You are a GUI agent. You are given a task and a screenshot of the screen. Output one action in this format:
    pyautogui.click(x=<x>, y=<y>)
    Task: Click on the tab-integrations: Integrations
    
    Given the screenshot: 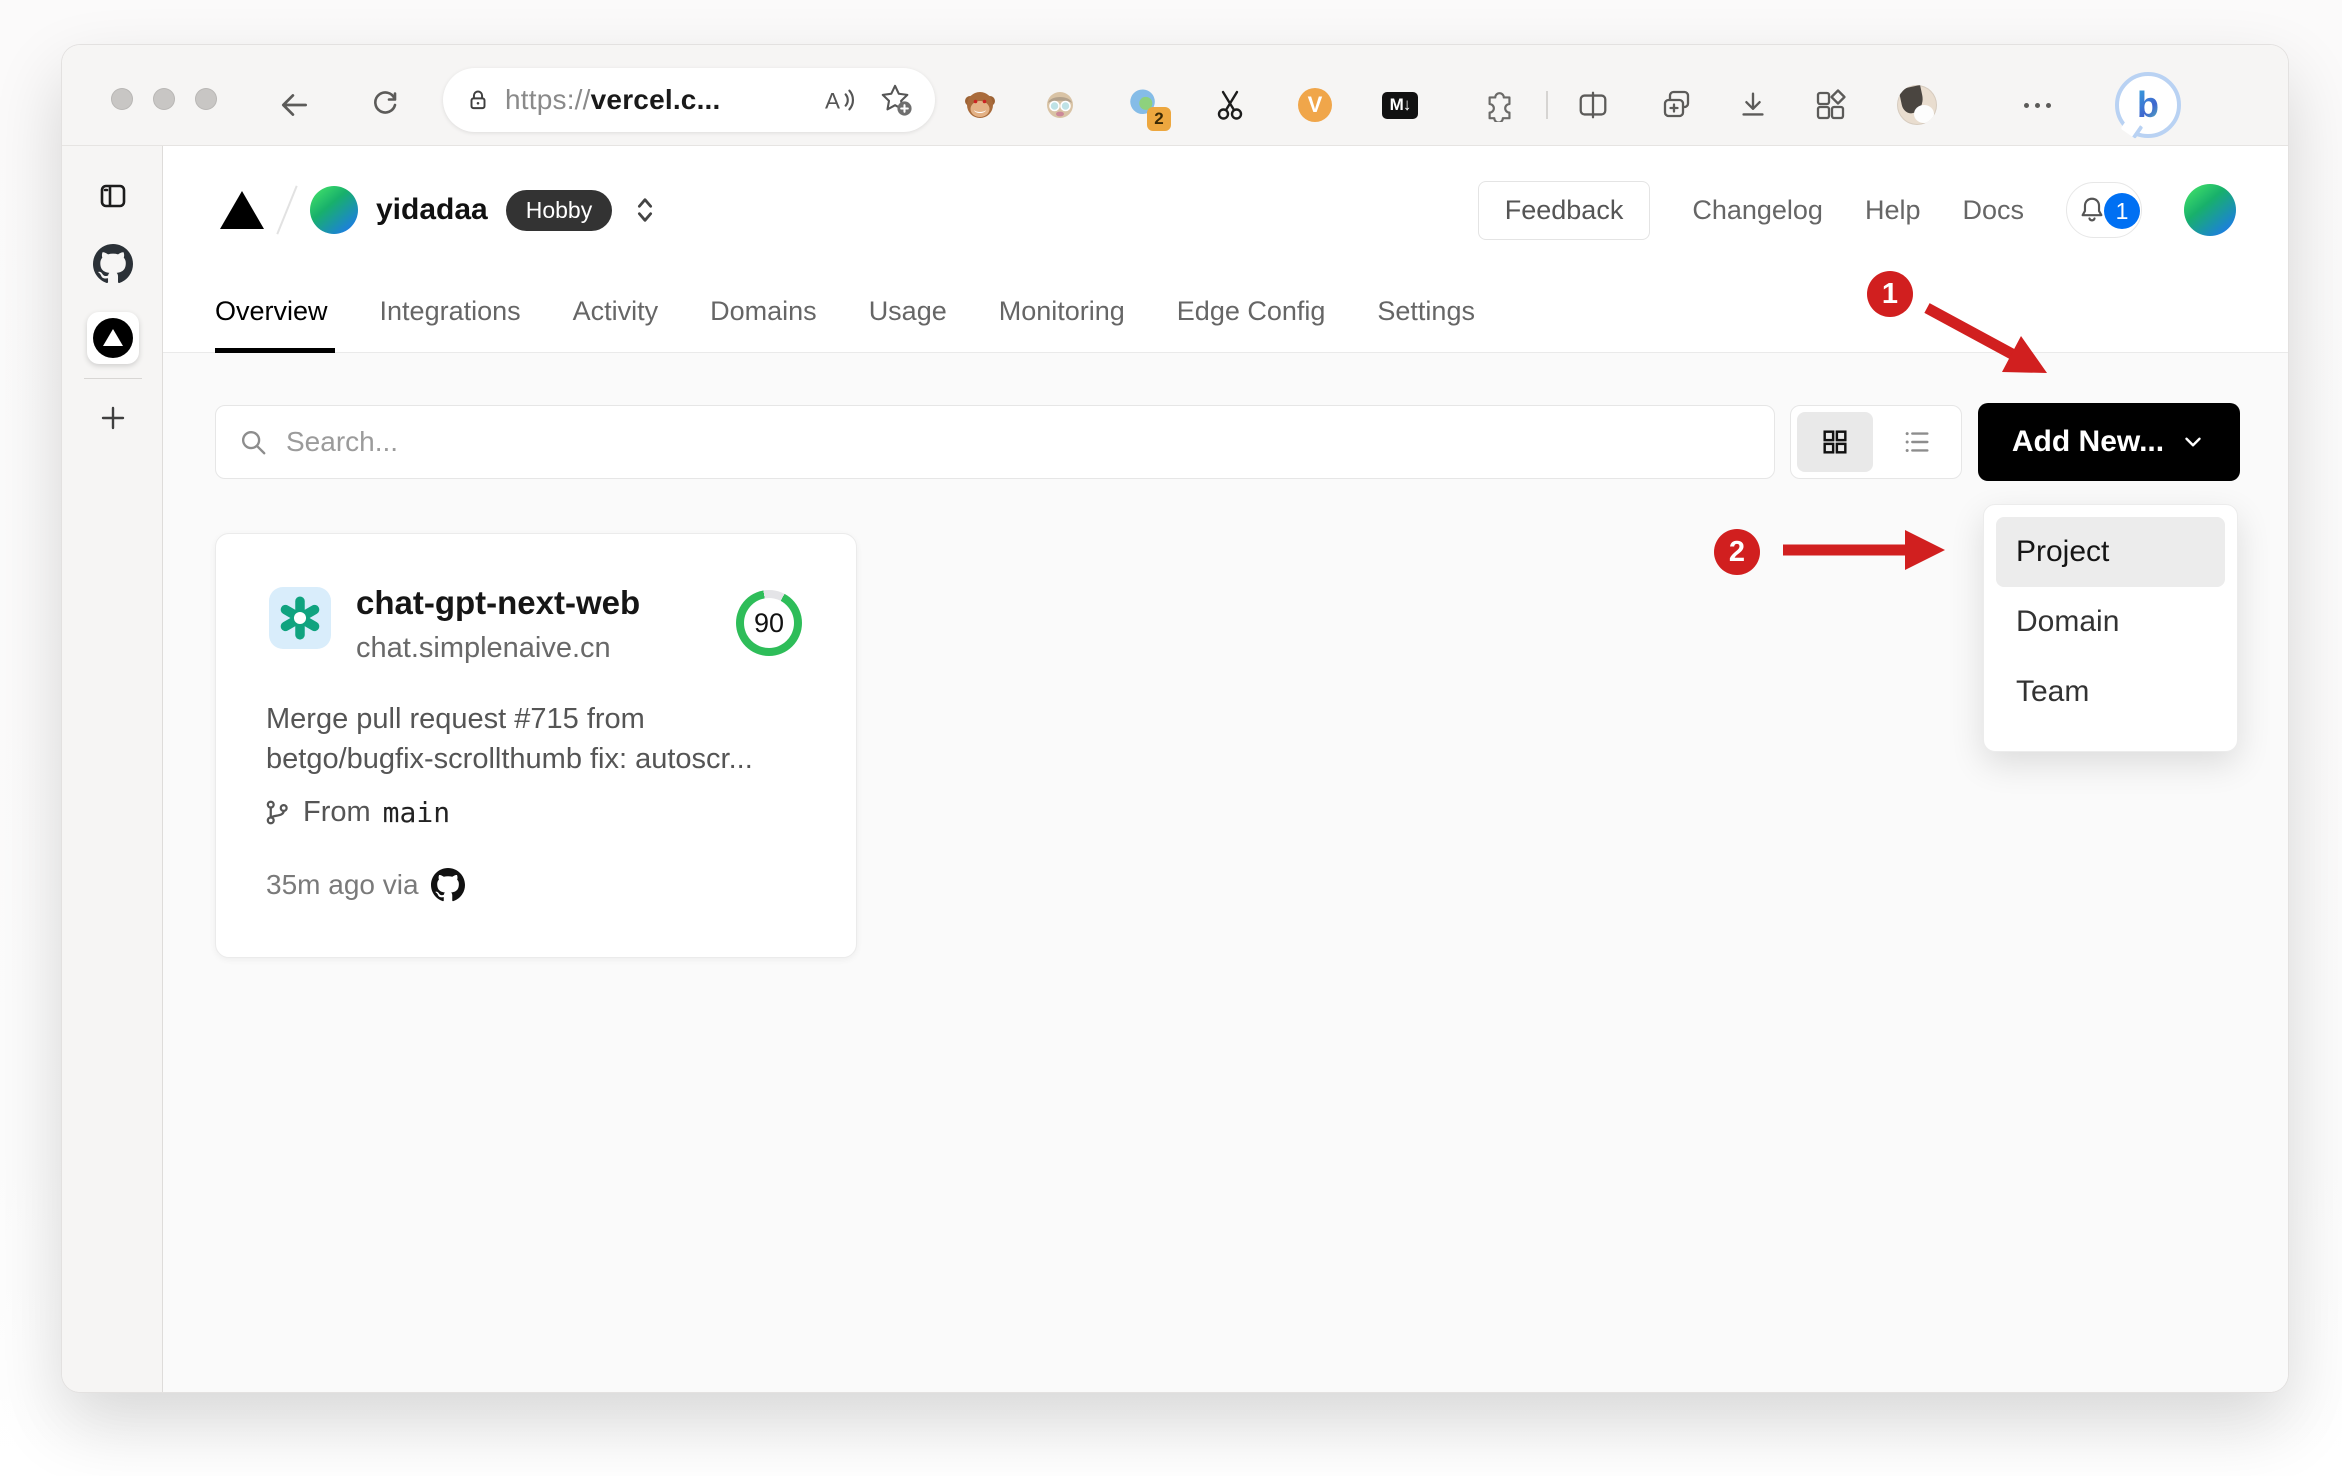 What is the action you would take?
    pyautogui.click(x=450, y=311)
    